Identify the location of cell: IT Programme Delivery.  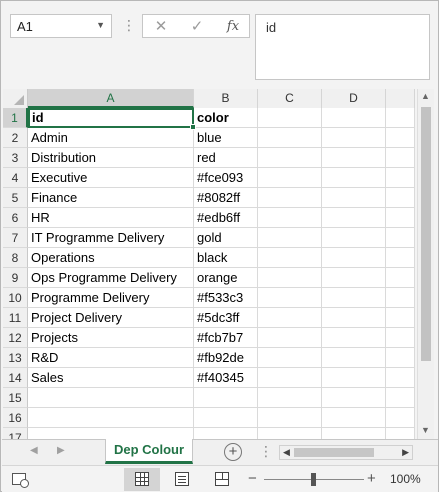
(111, 238).